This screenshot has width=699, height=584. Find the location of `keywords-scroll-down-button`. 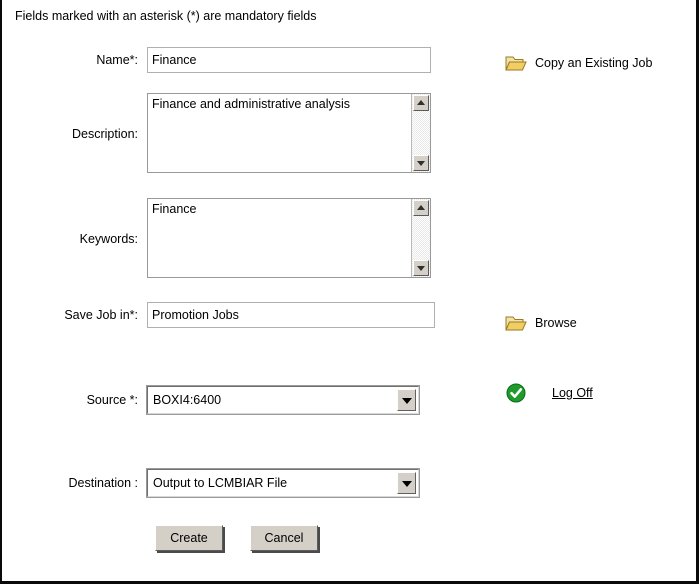

keywords-scroll-down-button is located at coordinates (421, 268).